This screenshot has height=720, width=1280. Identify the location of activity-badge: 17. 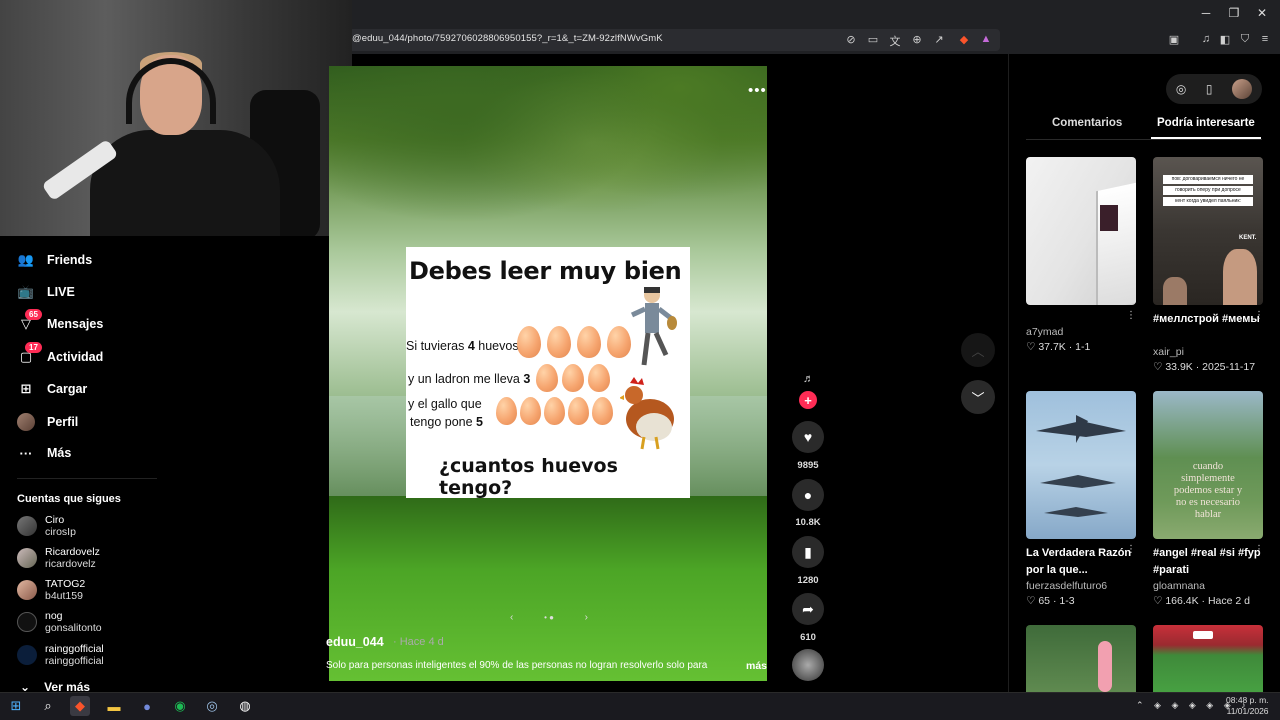
(33, 347).